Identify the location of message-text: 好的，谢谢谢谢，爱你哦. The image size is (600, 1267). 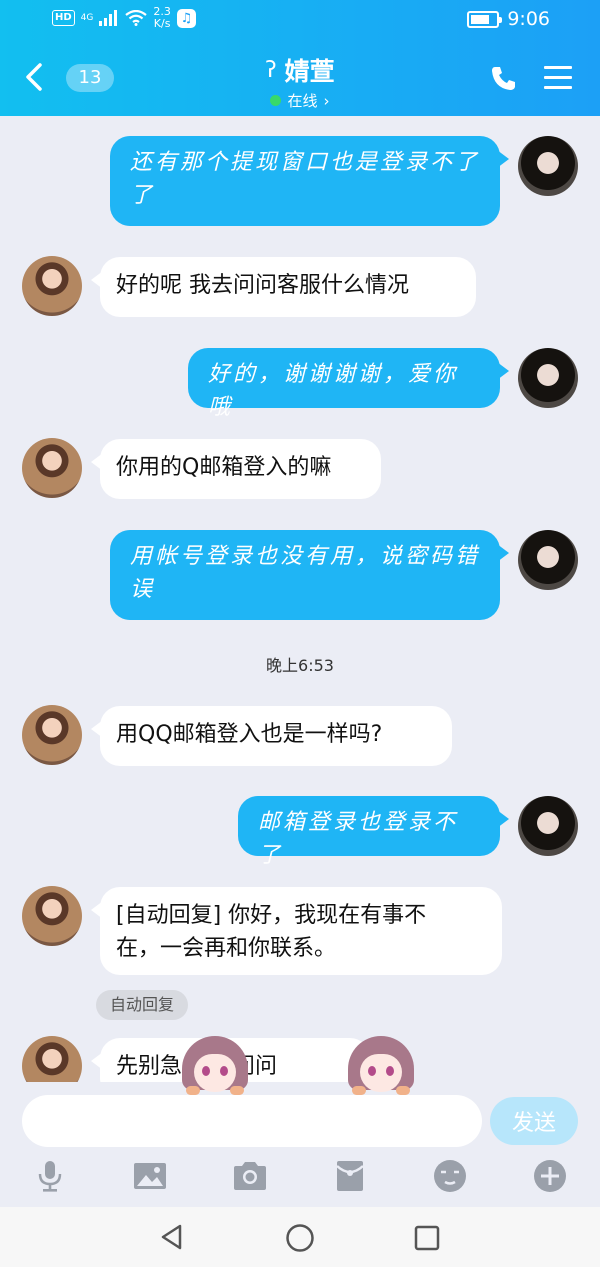
(333, 391).